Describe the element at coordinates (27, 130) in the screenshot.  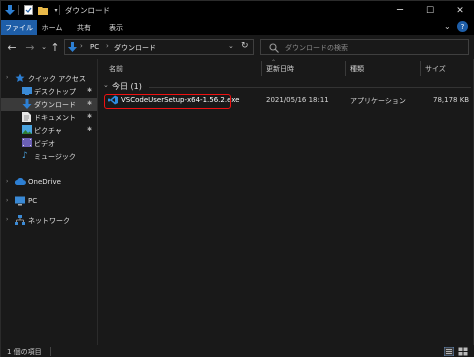
I see `pictures-folder-icon` at that location.